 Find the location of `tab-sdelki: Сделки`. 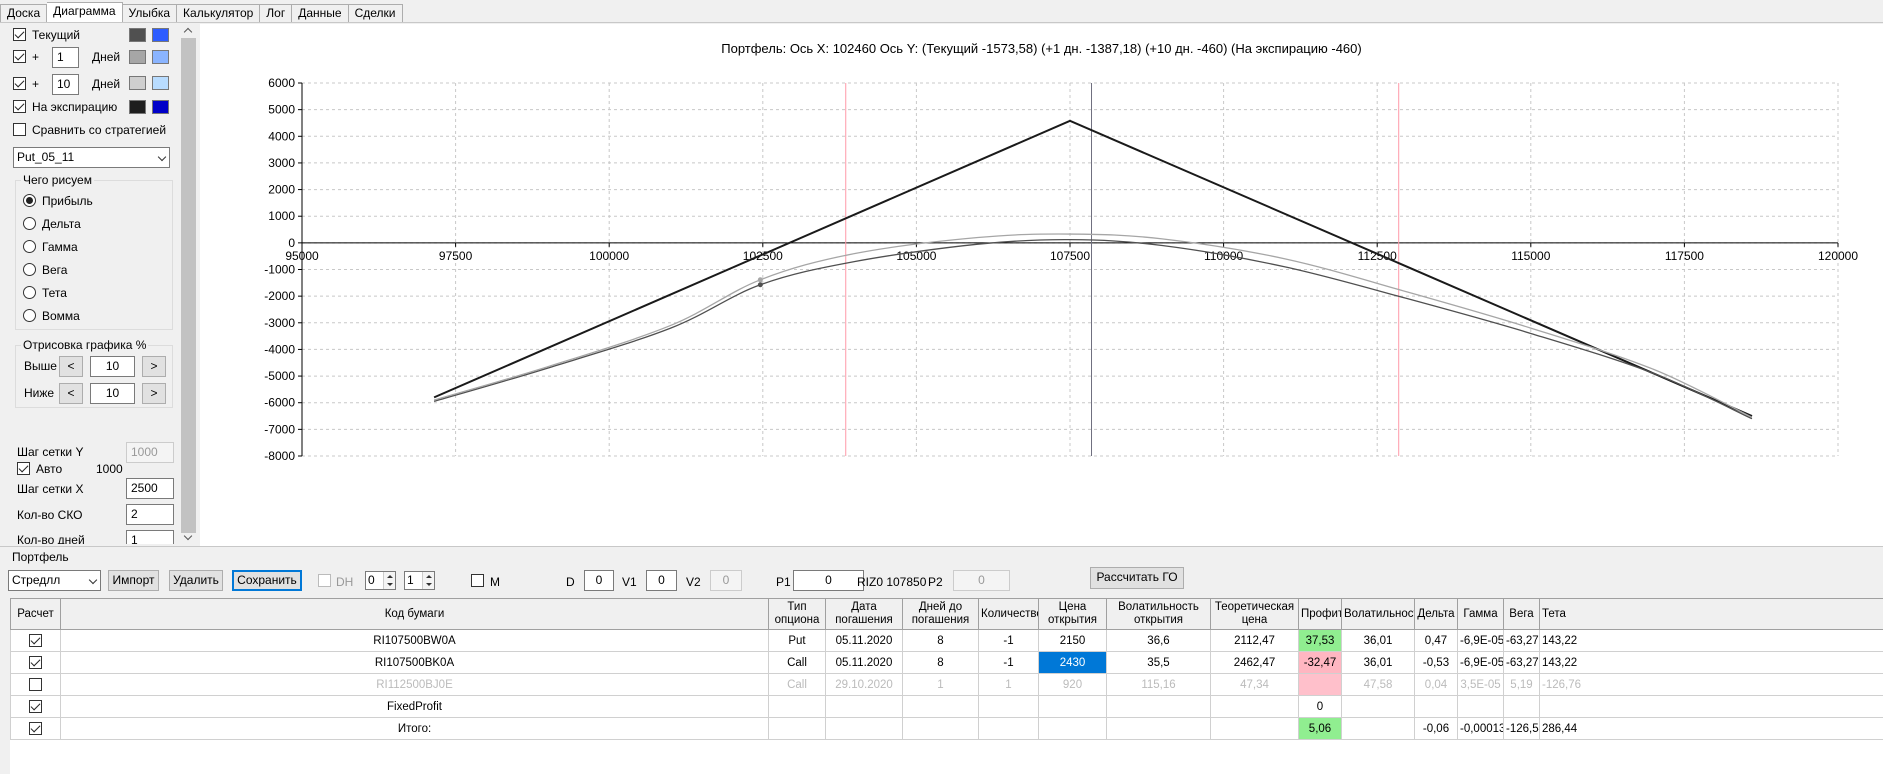

tab-sdelki: Сделки is located at coordinates (375, 13).